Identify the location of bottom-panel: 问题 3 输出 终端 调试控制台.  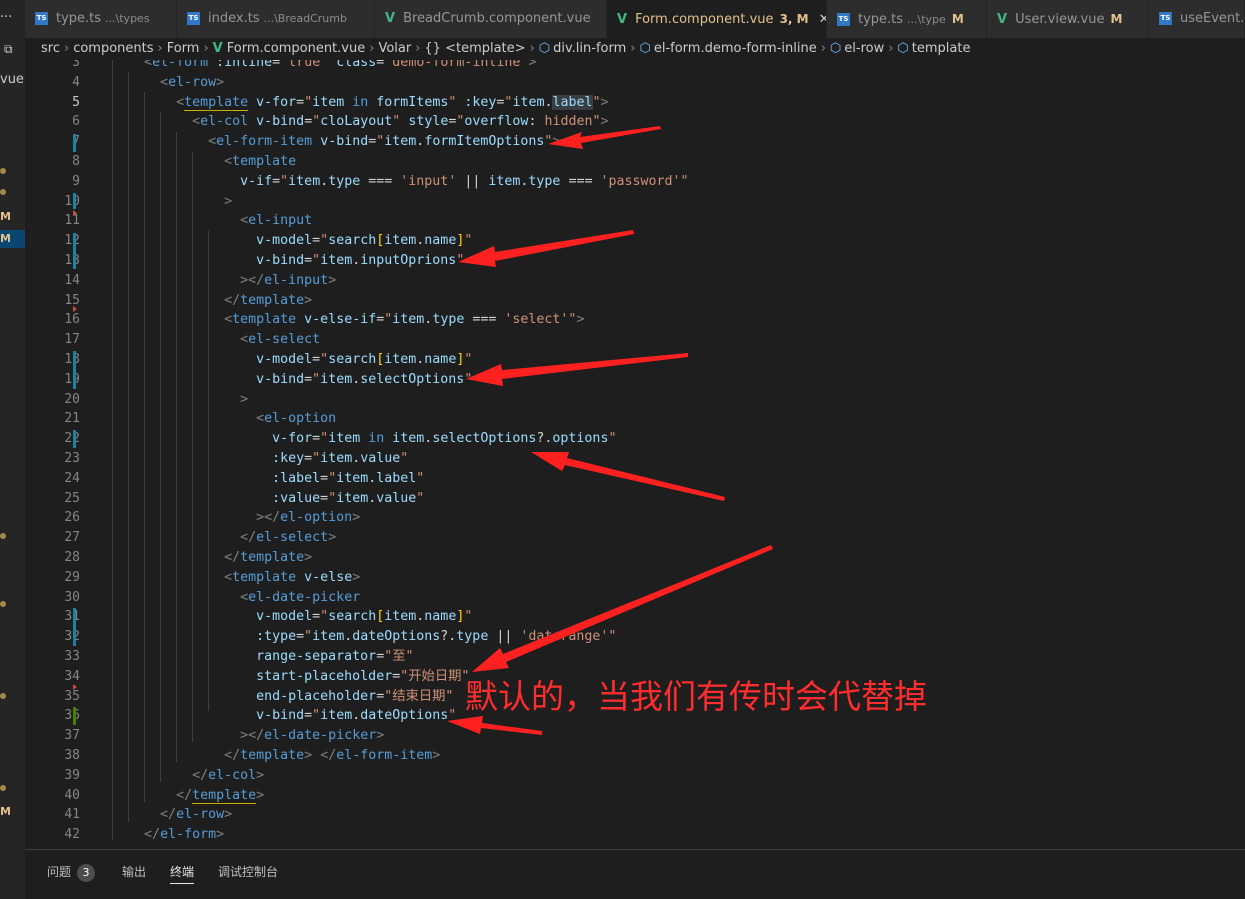
(635, 874).